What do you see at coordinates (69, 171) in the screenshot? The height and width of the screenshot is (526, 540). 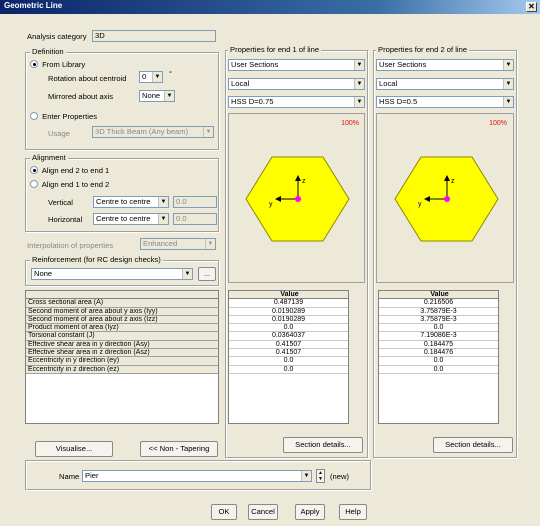 I see `align-end2-to-end1-radio: Align end 2 to end 1` at bounding box center [69, 171].